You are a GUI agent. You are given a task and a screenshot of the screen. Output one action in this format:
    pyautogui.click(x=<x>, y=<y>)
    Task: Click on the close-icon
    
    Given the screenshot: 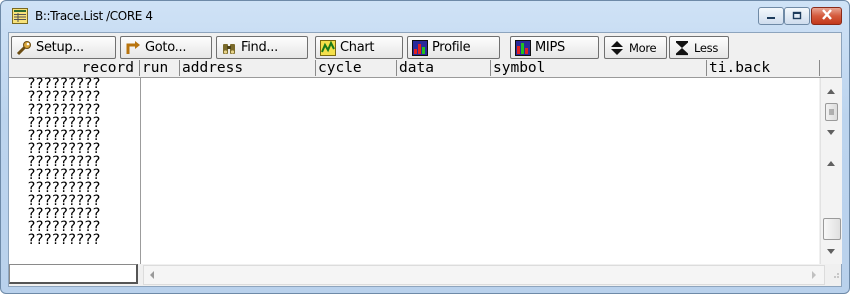 What is the action you would take?
    pyautogui.click(x=827, y=16)
    